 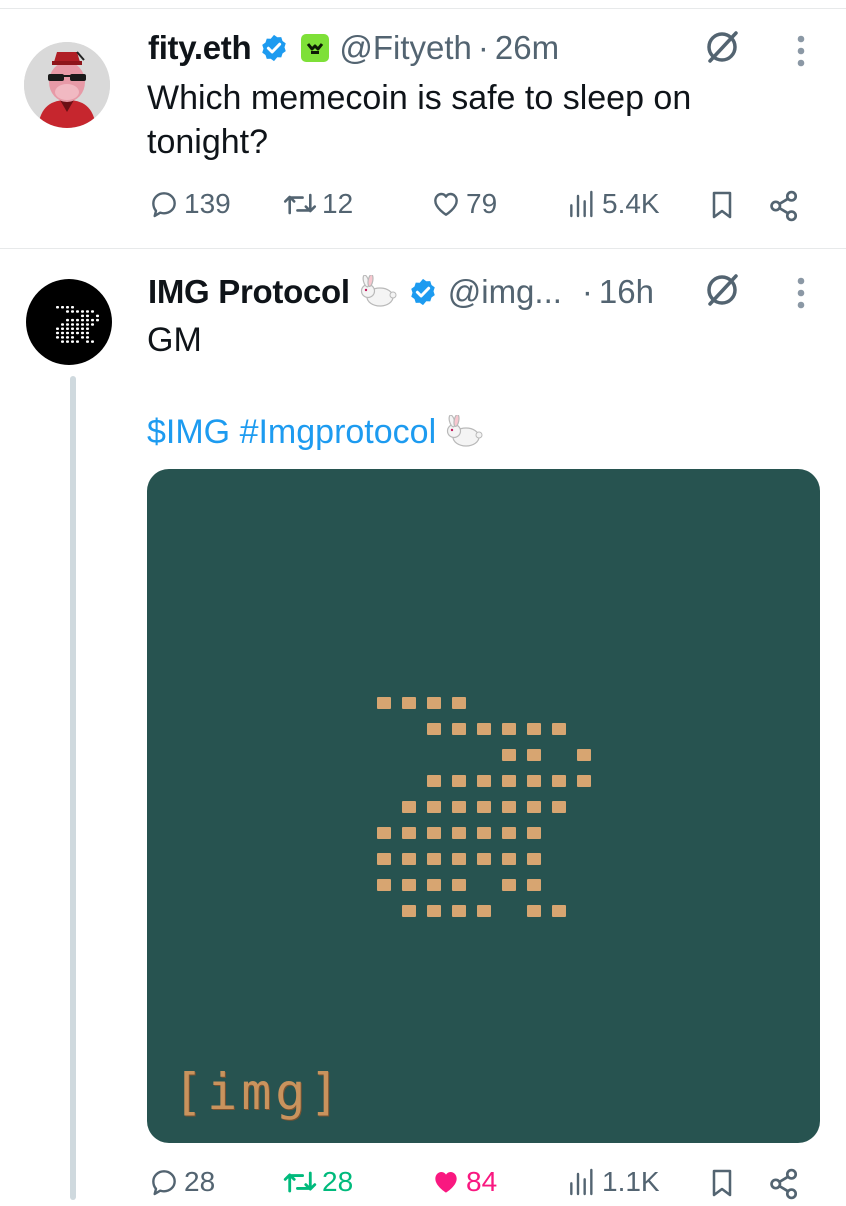 What do you see at coordinates (207, 142) in the screenshot?
I see `tweet1-text-line2: tonight?` at bounding box center [207, 142].